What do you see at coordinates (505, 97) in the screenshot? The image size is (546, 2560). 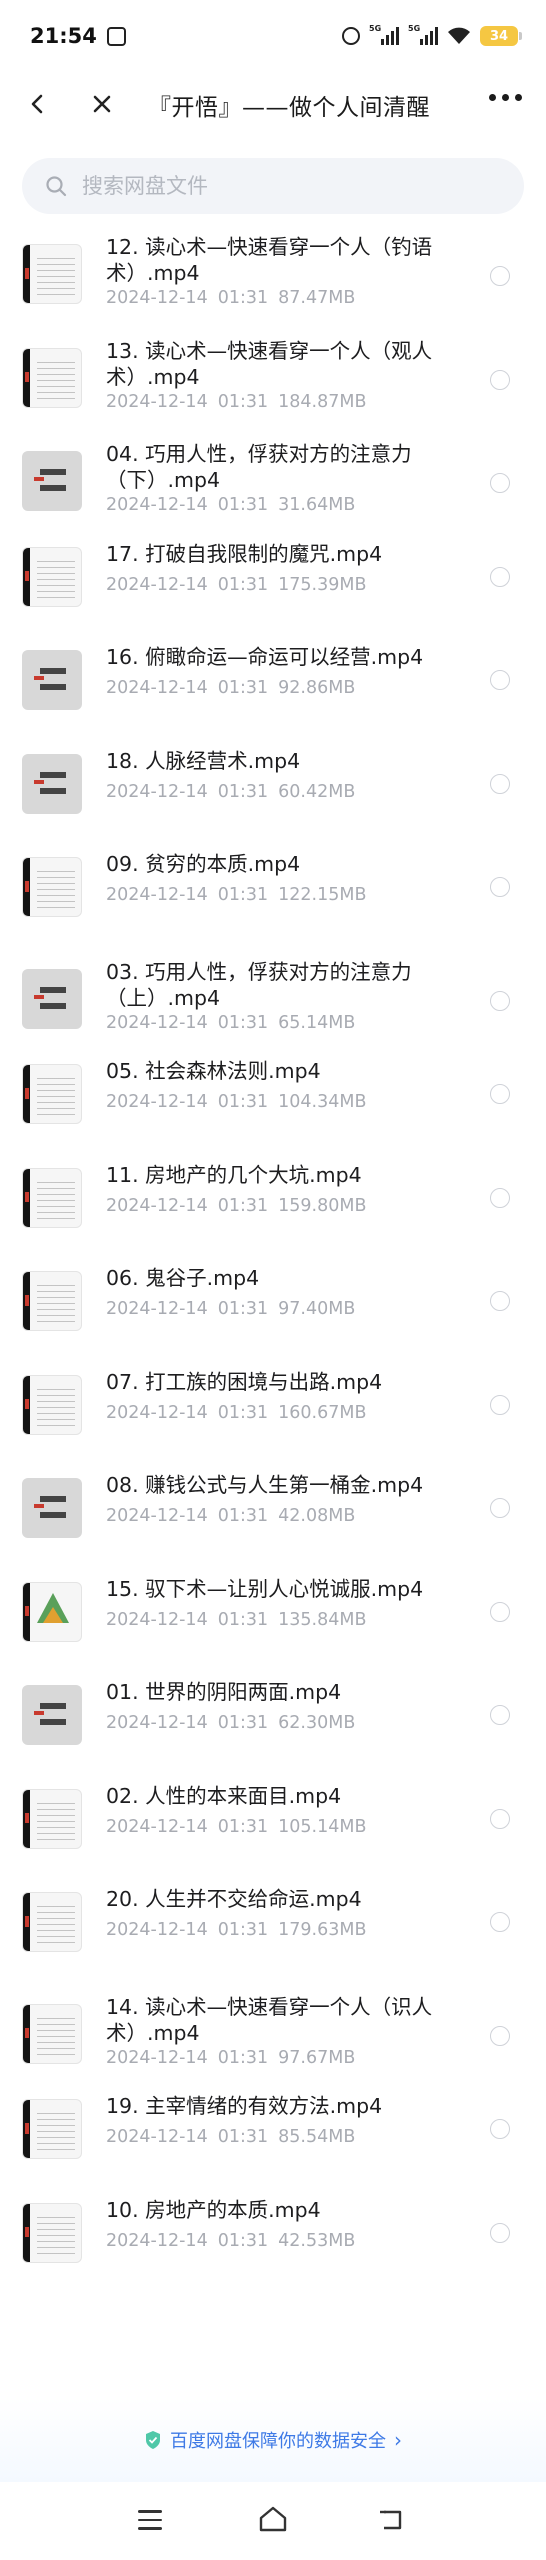 I see `more-dots-icon` at bounding box center [505, 97].